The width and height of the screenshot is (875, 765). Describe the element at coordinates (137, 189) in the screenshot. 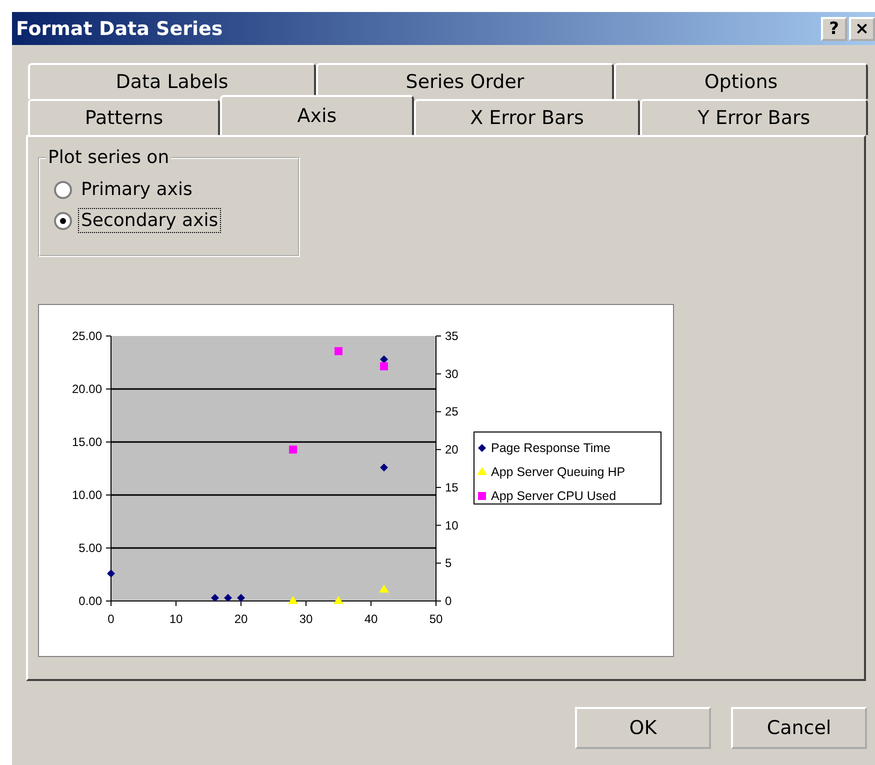

I see `radio-label: Primary axis` at that location.